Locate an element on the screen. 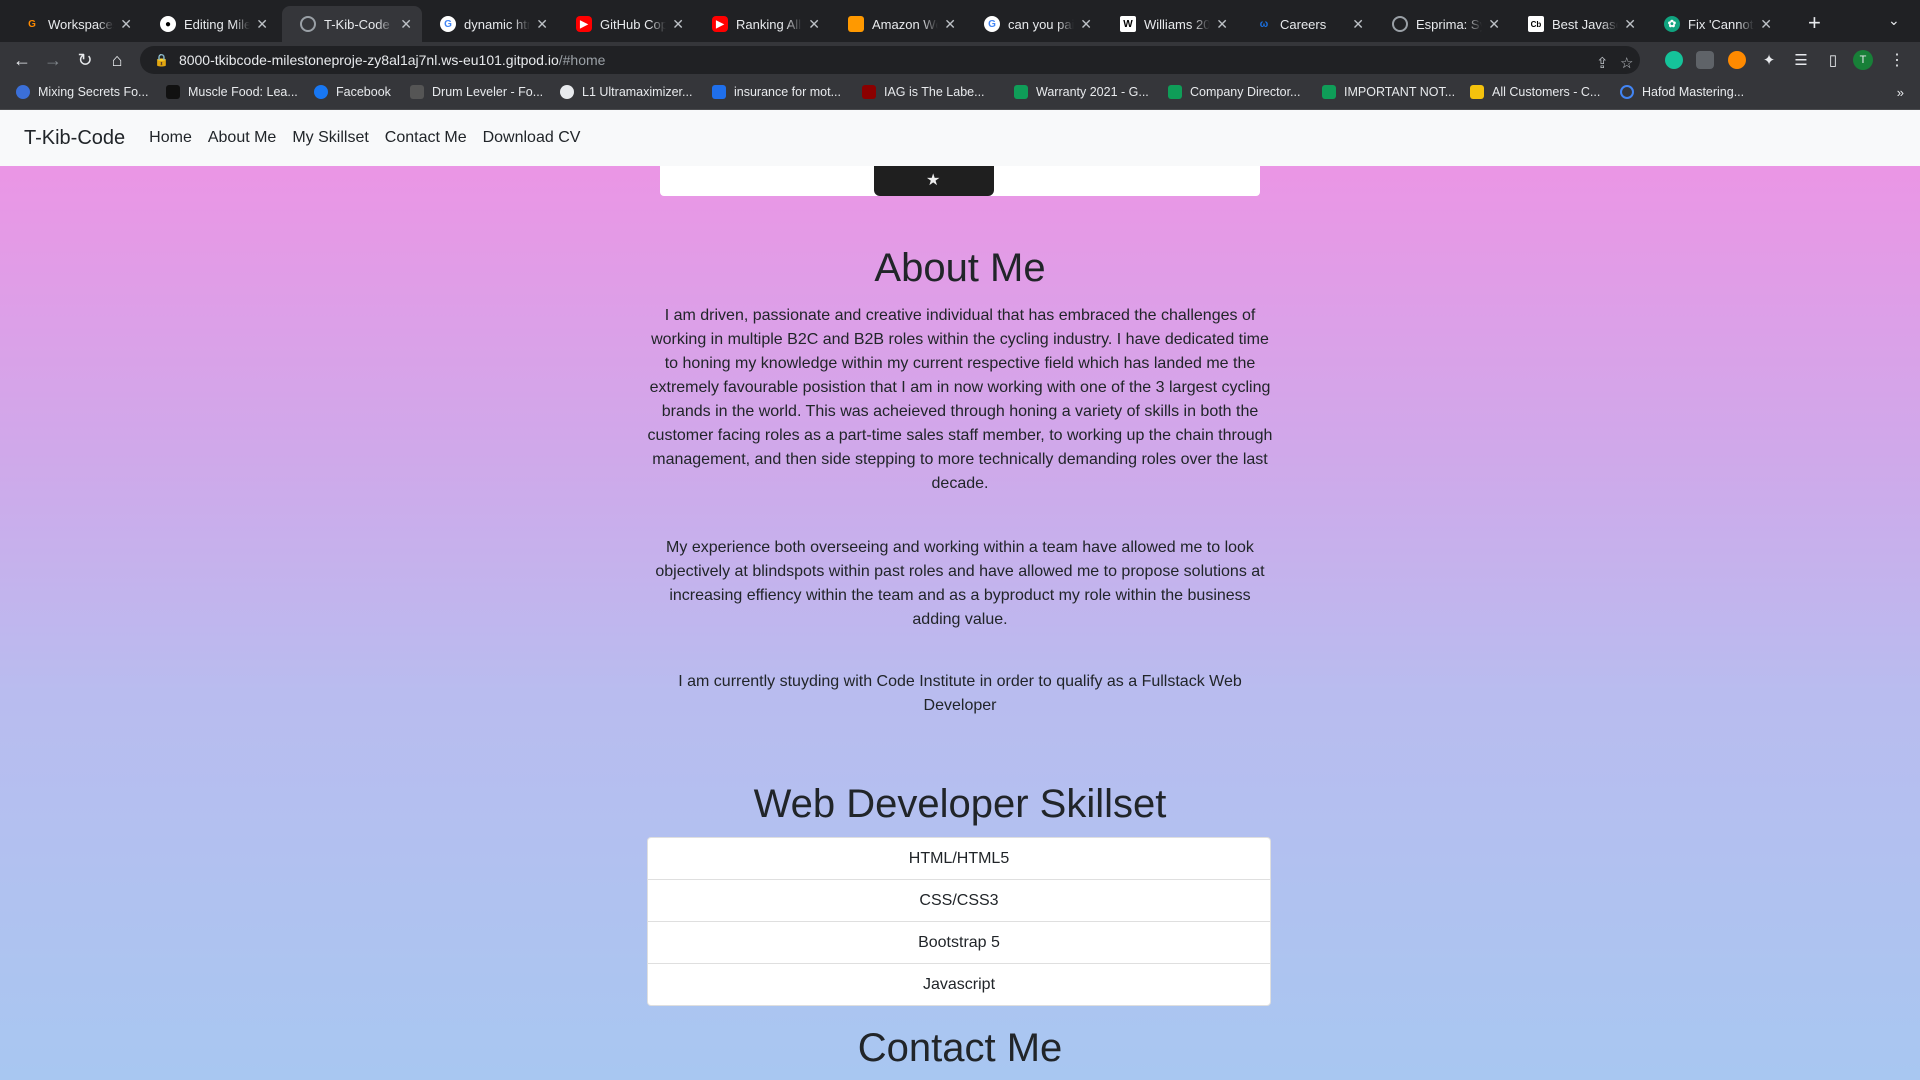 The width and height of the screenshot is (1920, 1080). grammarly-extension-icon is located at coordinates (1674, 60).